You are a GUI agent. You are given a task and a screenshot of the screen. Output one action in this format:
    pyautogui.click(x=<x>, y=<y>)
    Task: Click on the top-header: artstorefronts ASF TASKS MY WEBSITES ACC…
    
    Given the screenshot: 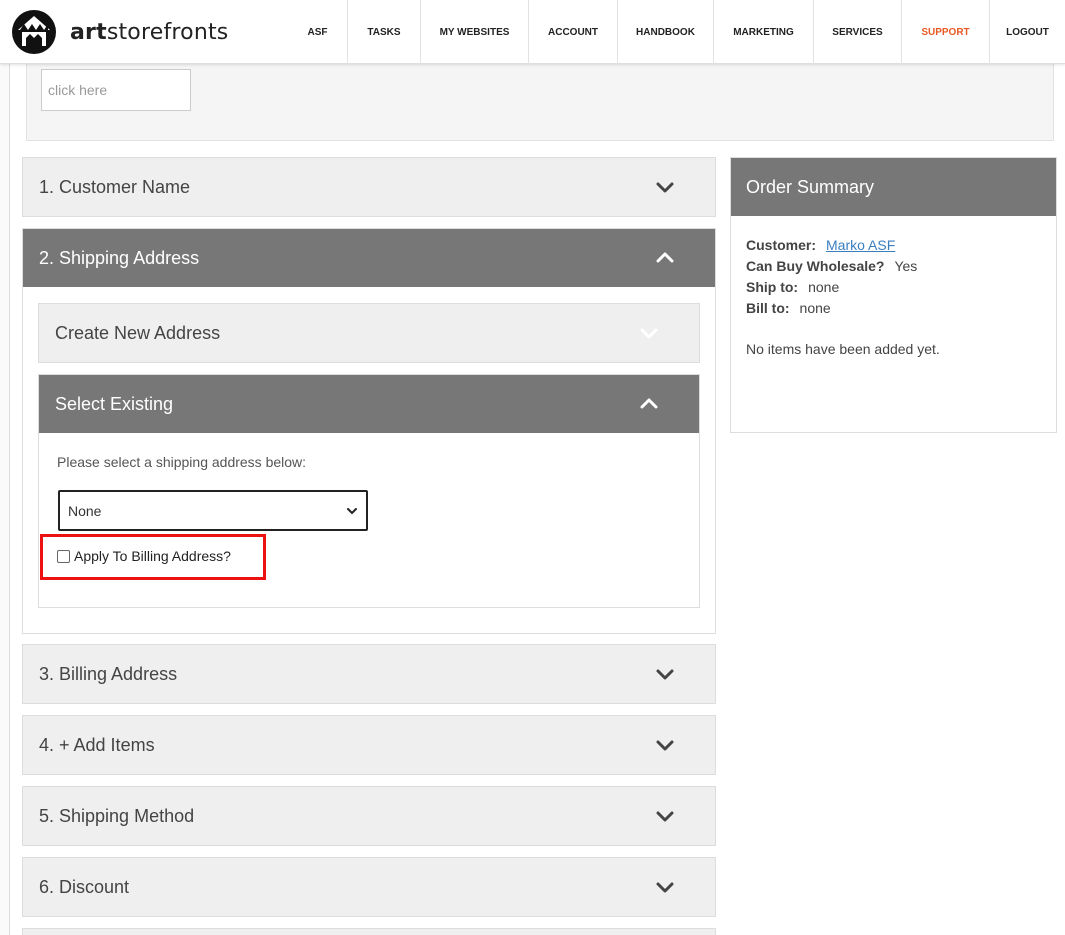 What is the action you would take?
    pyautogui.click(x=532, y=32)
    